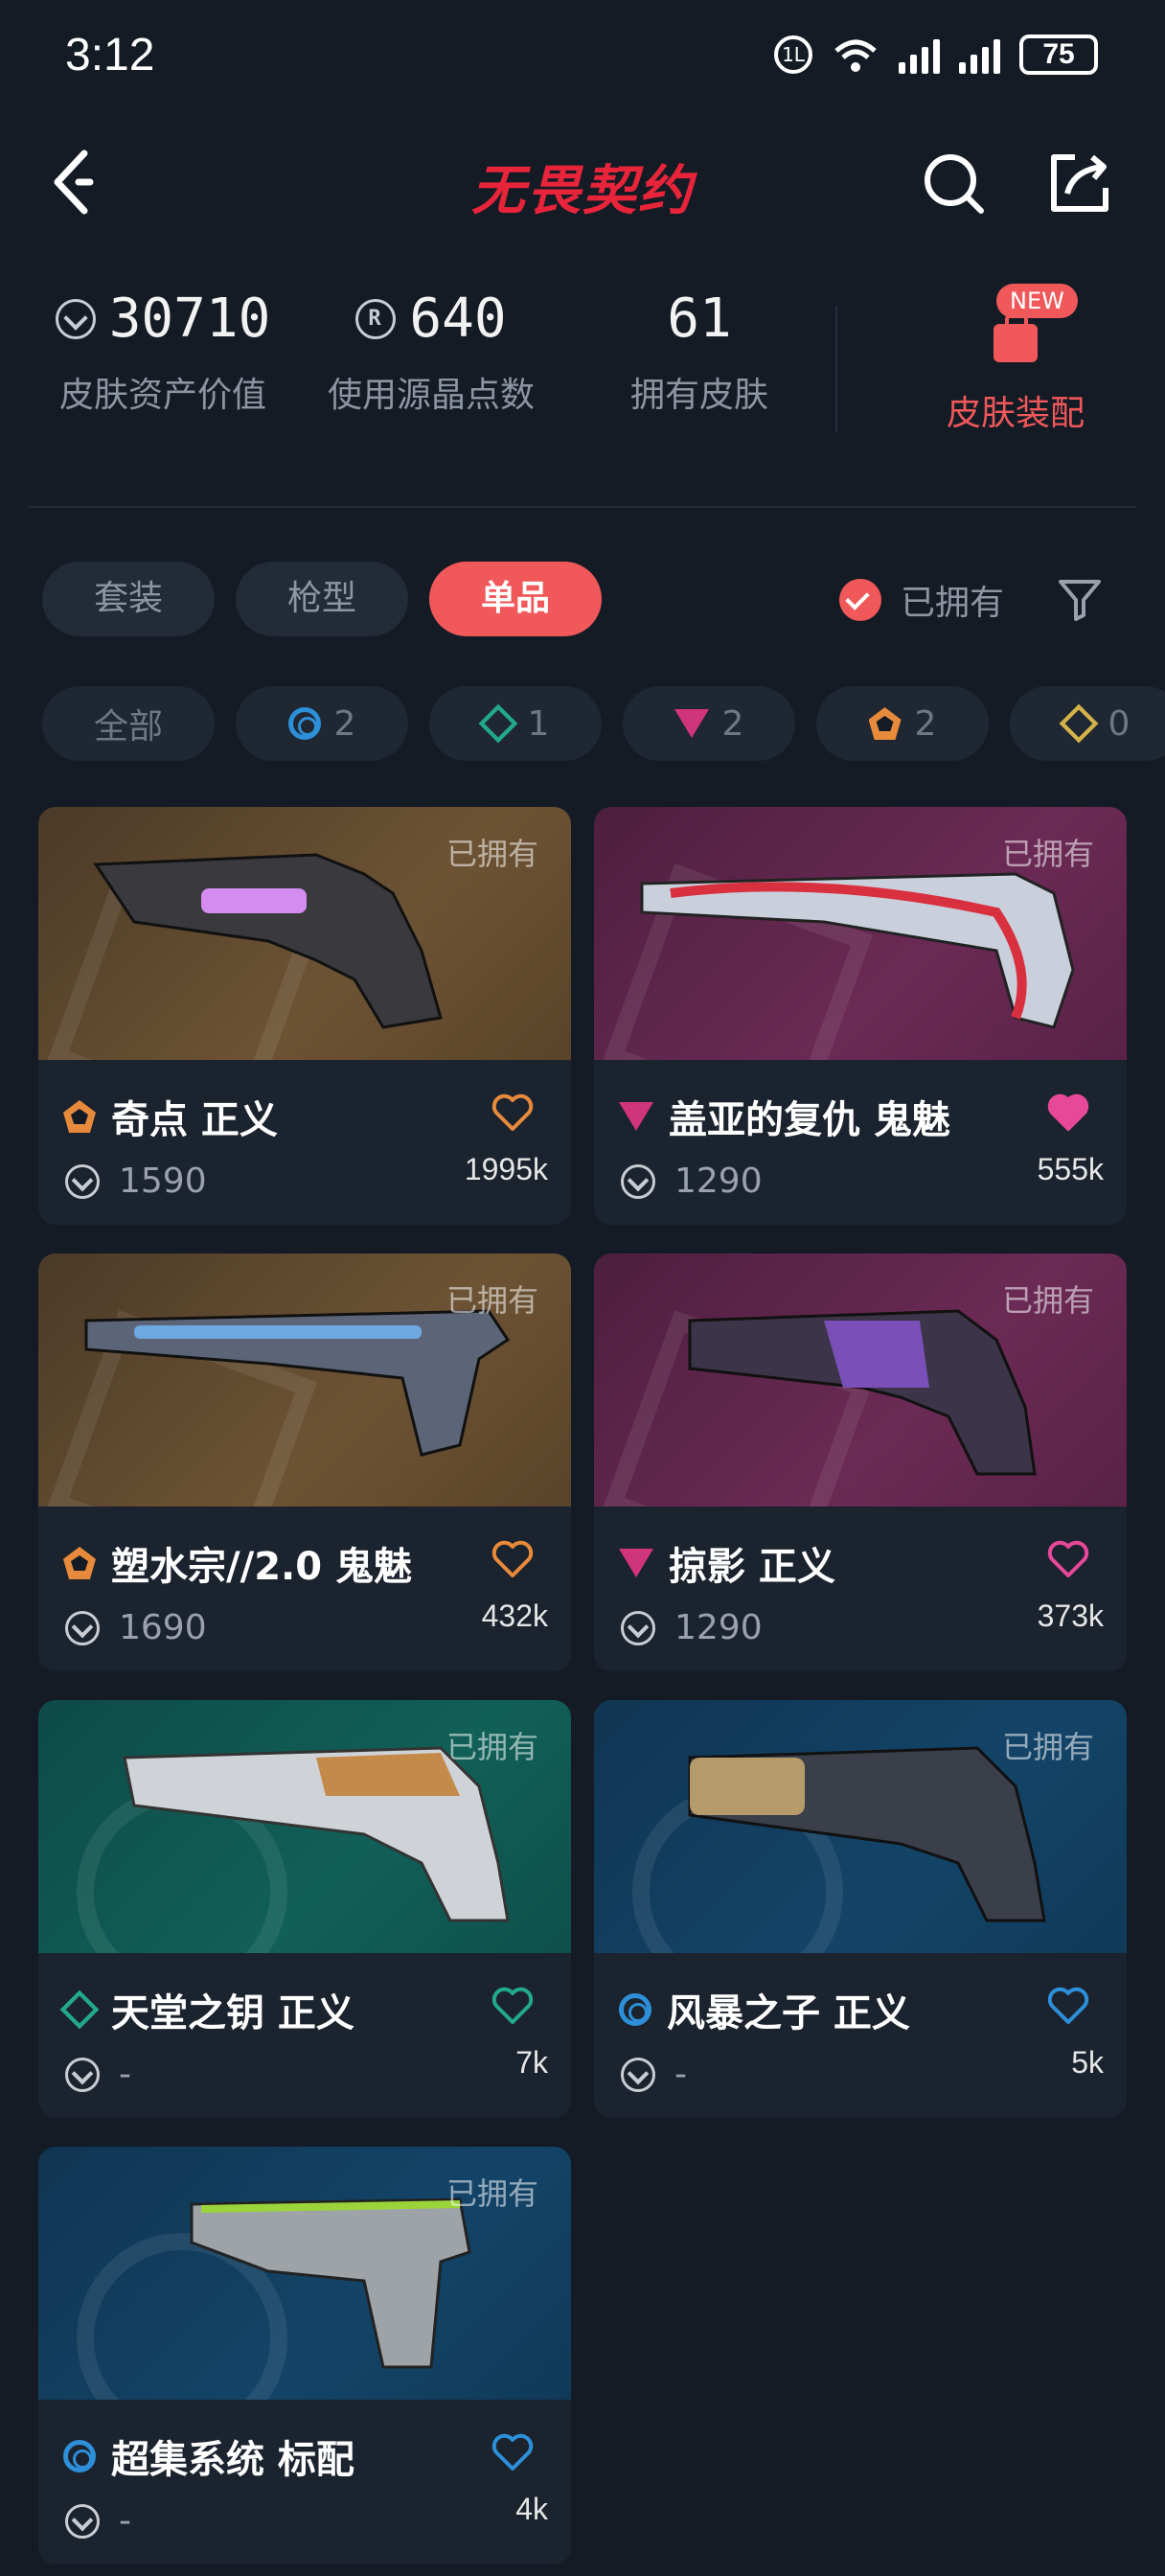  Describe the element at coordinates (980, 54) in the screenshot. I see `signal-2-icon` at that location.